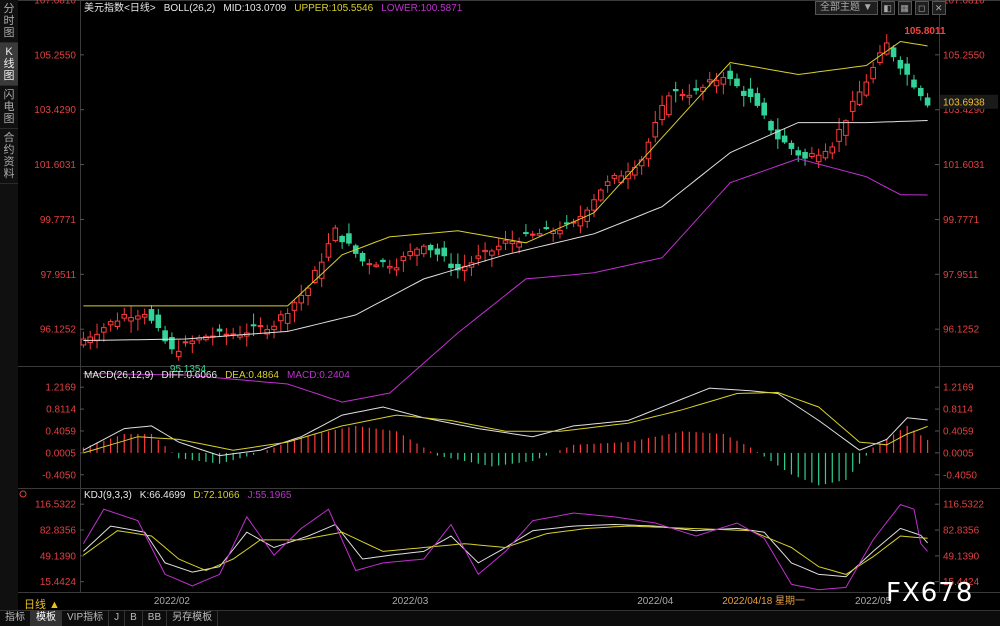 The image size is (1000, 626). I want to click on side-tabs: 分时图K线图闪电图合约资料, so click(9, 305).